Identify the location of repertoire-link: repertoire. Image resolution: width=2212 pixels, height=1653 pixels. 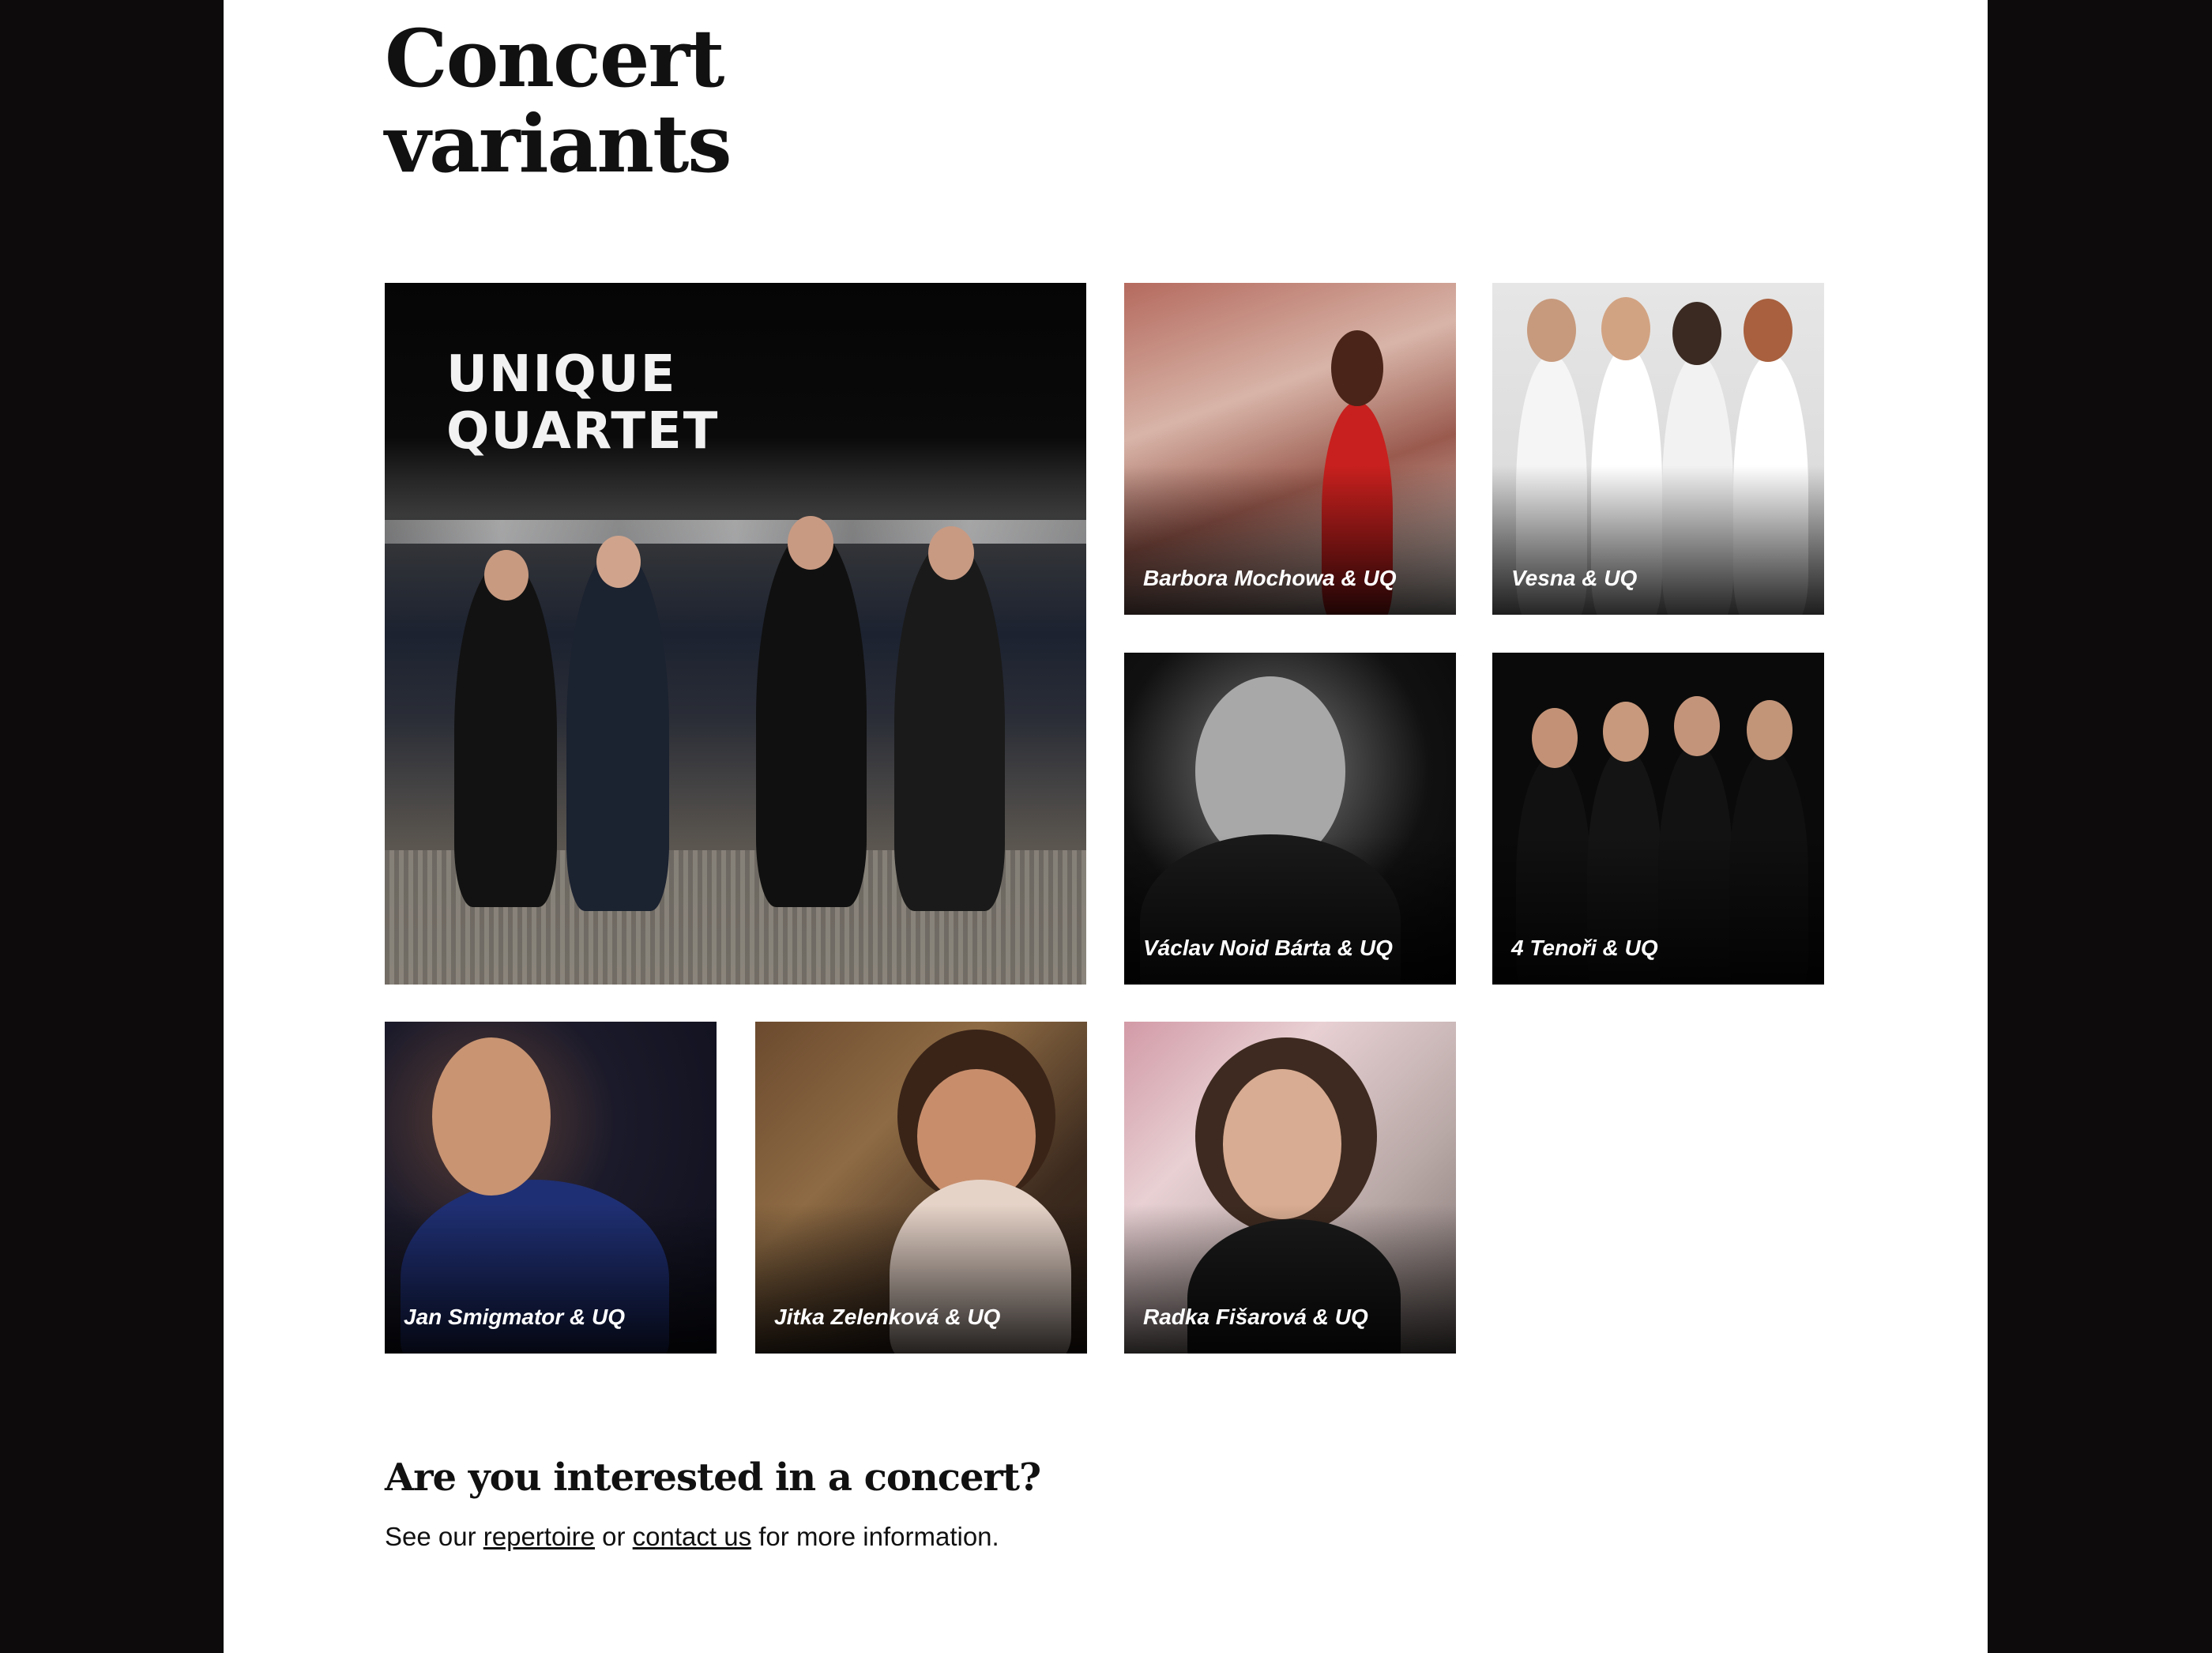
(539, 1536).